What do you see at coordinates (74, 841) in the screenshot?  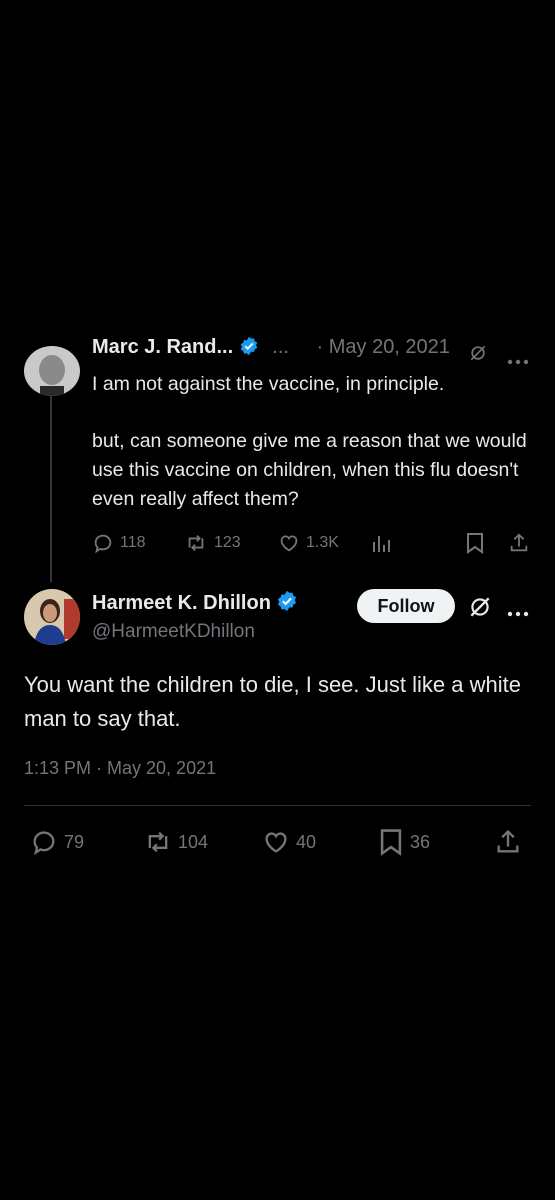 I see `main-reply-count: 79` at bounding box center [74, 841].